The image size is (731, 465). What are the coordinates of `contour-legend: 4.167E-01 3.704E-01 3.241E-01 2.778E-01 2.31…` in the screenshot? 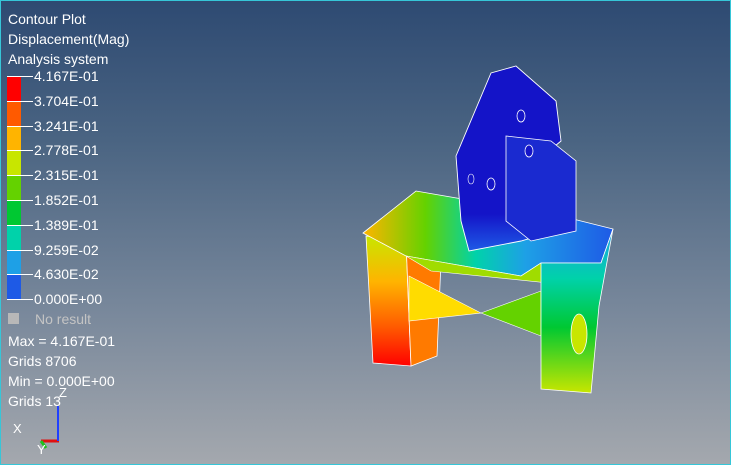 It's located at (87, 187).